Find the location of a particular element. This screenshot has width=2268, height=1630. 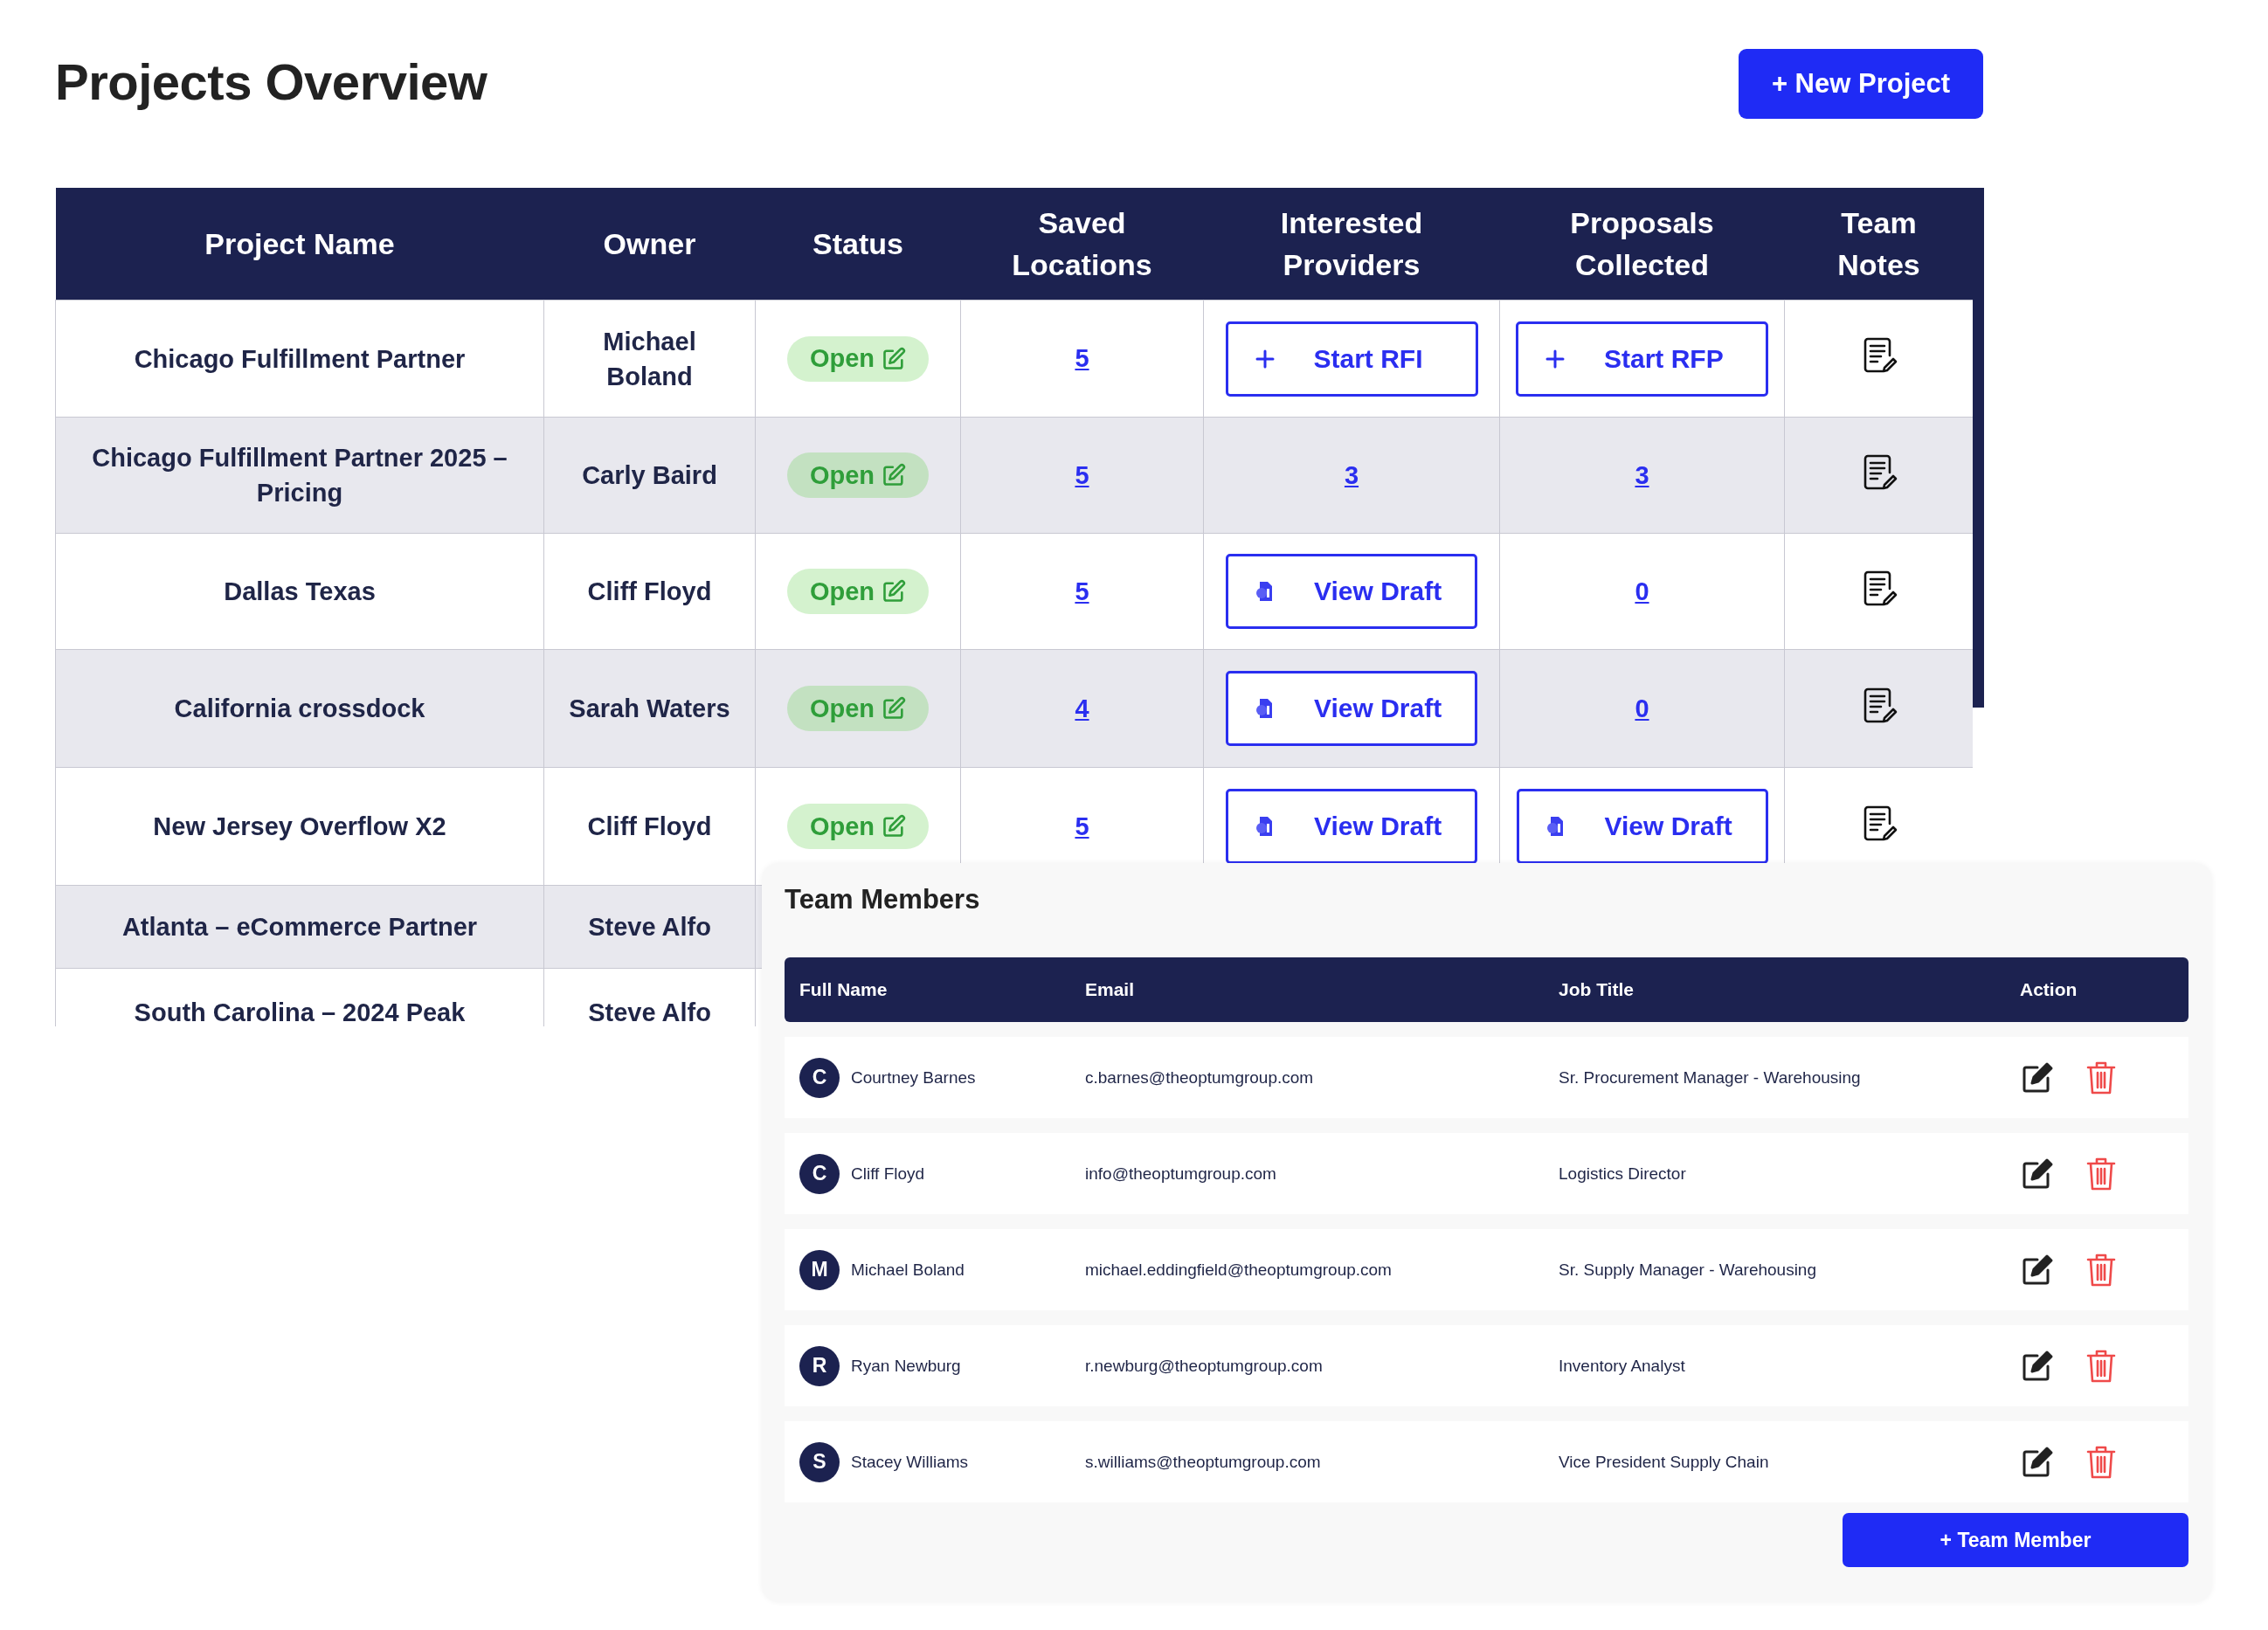

member-email: info@theoptumgroup.com is located at coordinates (1181, 1174).